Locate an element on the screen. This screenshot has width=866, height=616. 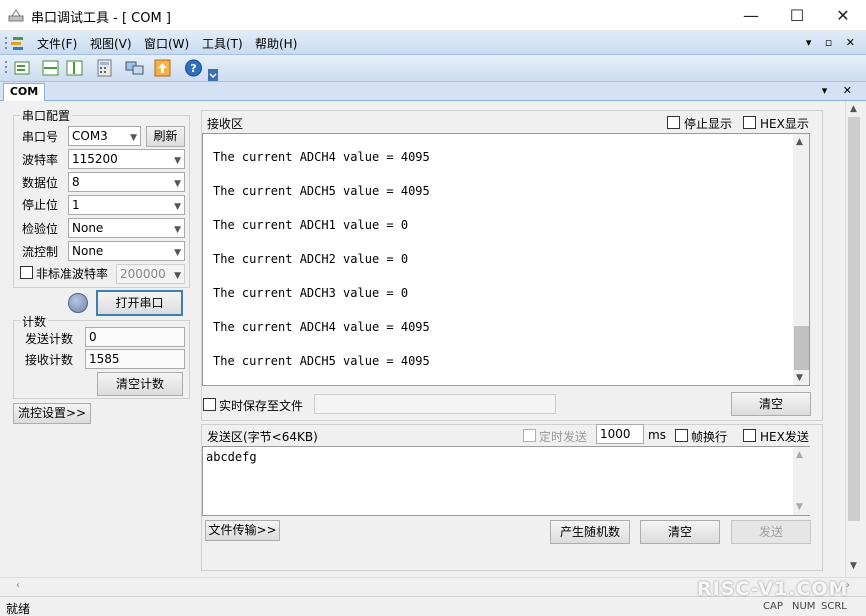
timed-send-checkbox is located at coordinates (529, 435).